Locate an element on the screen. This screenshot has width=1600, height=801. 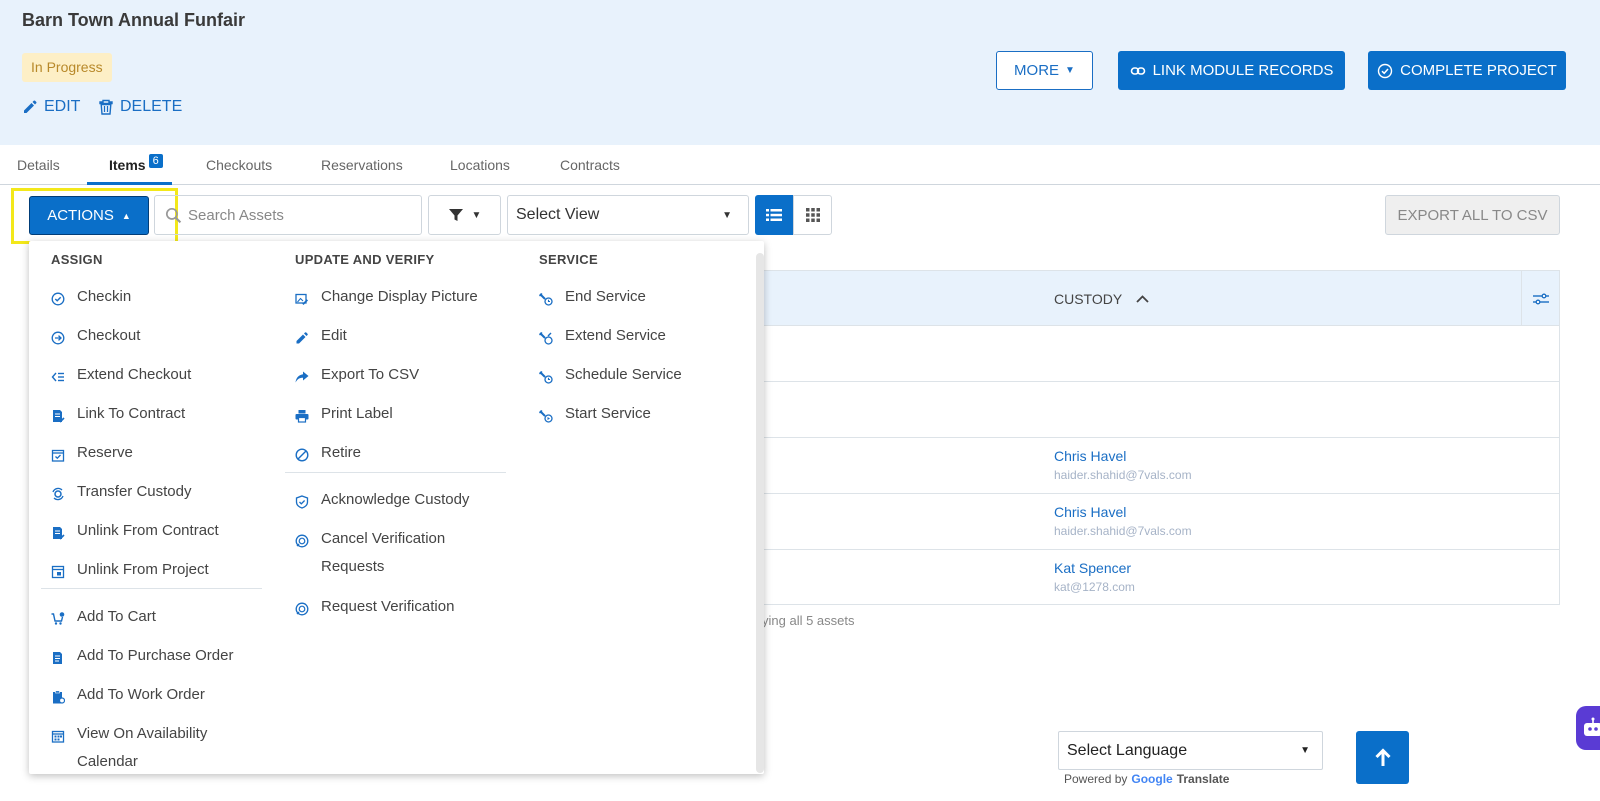
wrench-clock-icon is located at coordinates (546, 299).